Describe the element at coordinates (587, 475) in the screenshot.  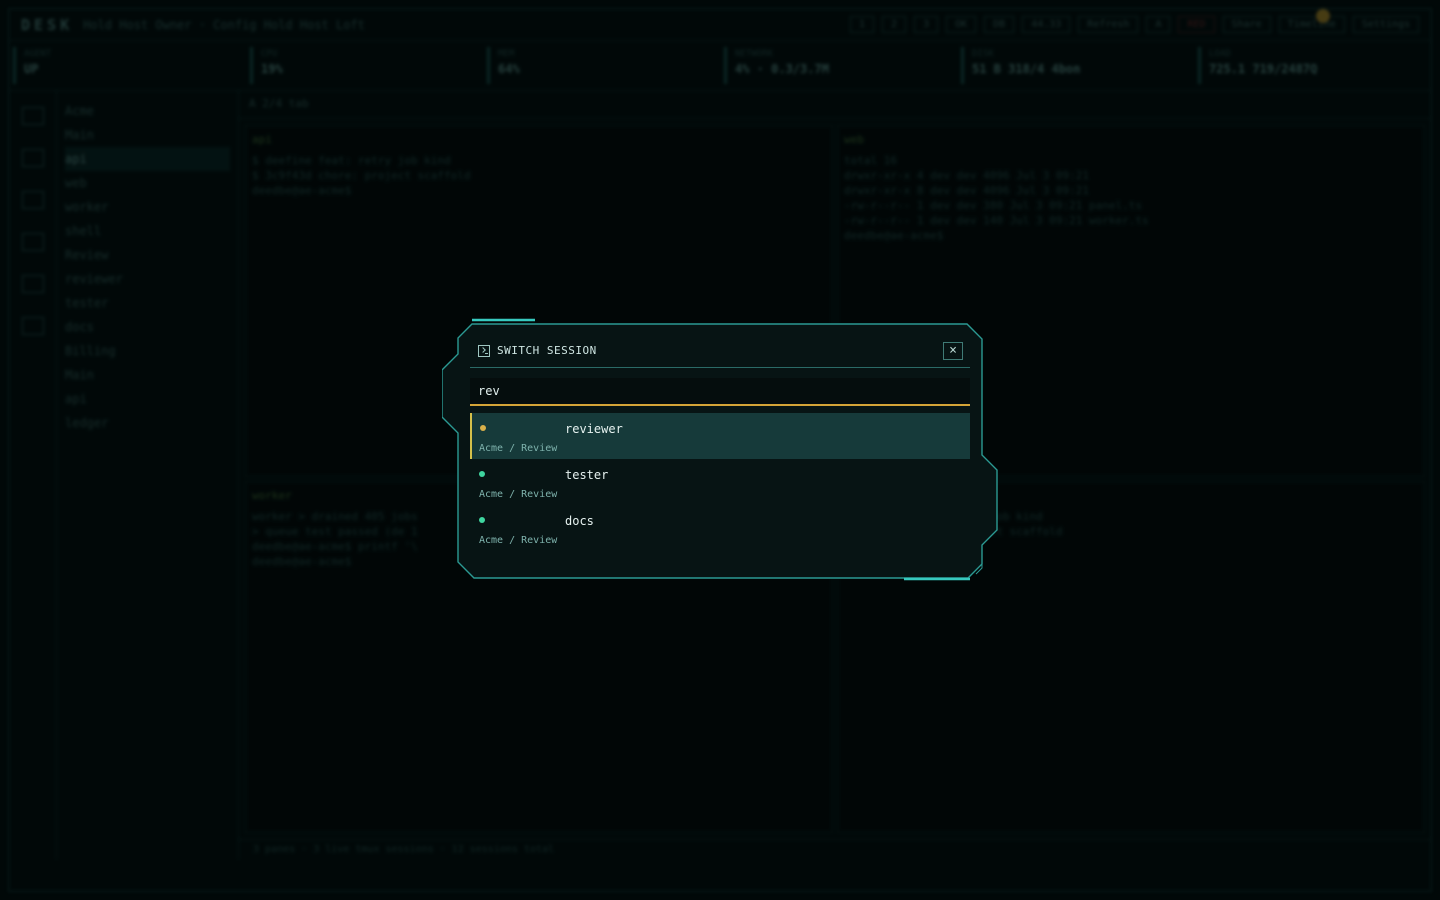
I see `session-name: tester` at that location.